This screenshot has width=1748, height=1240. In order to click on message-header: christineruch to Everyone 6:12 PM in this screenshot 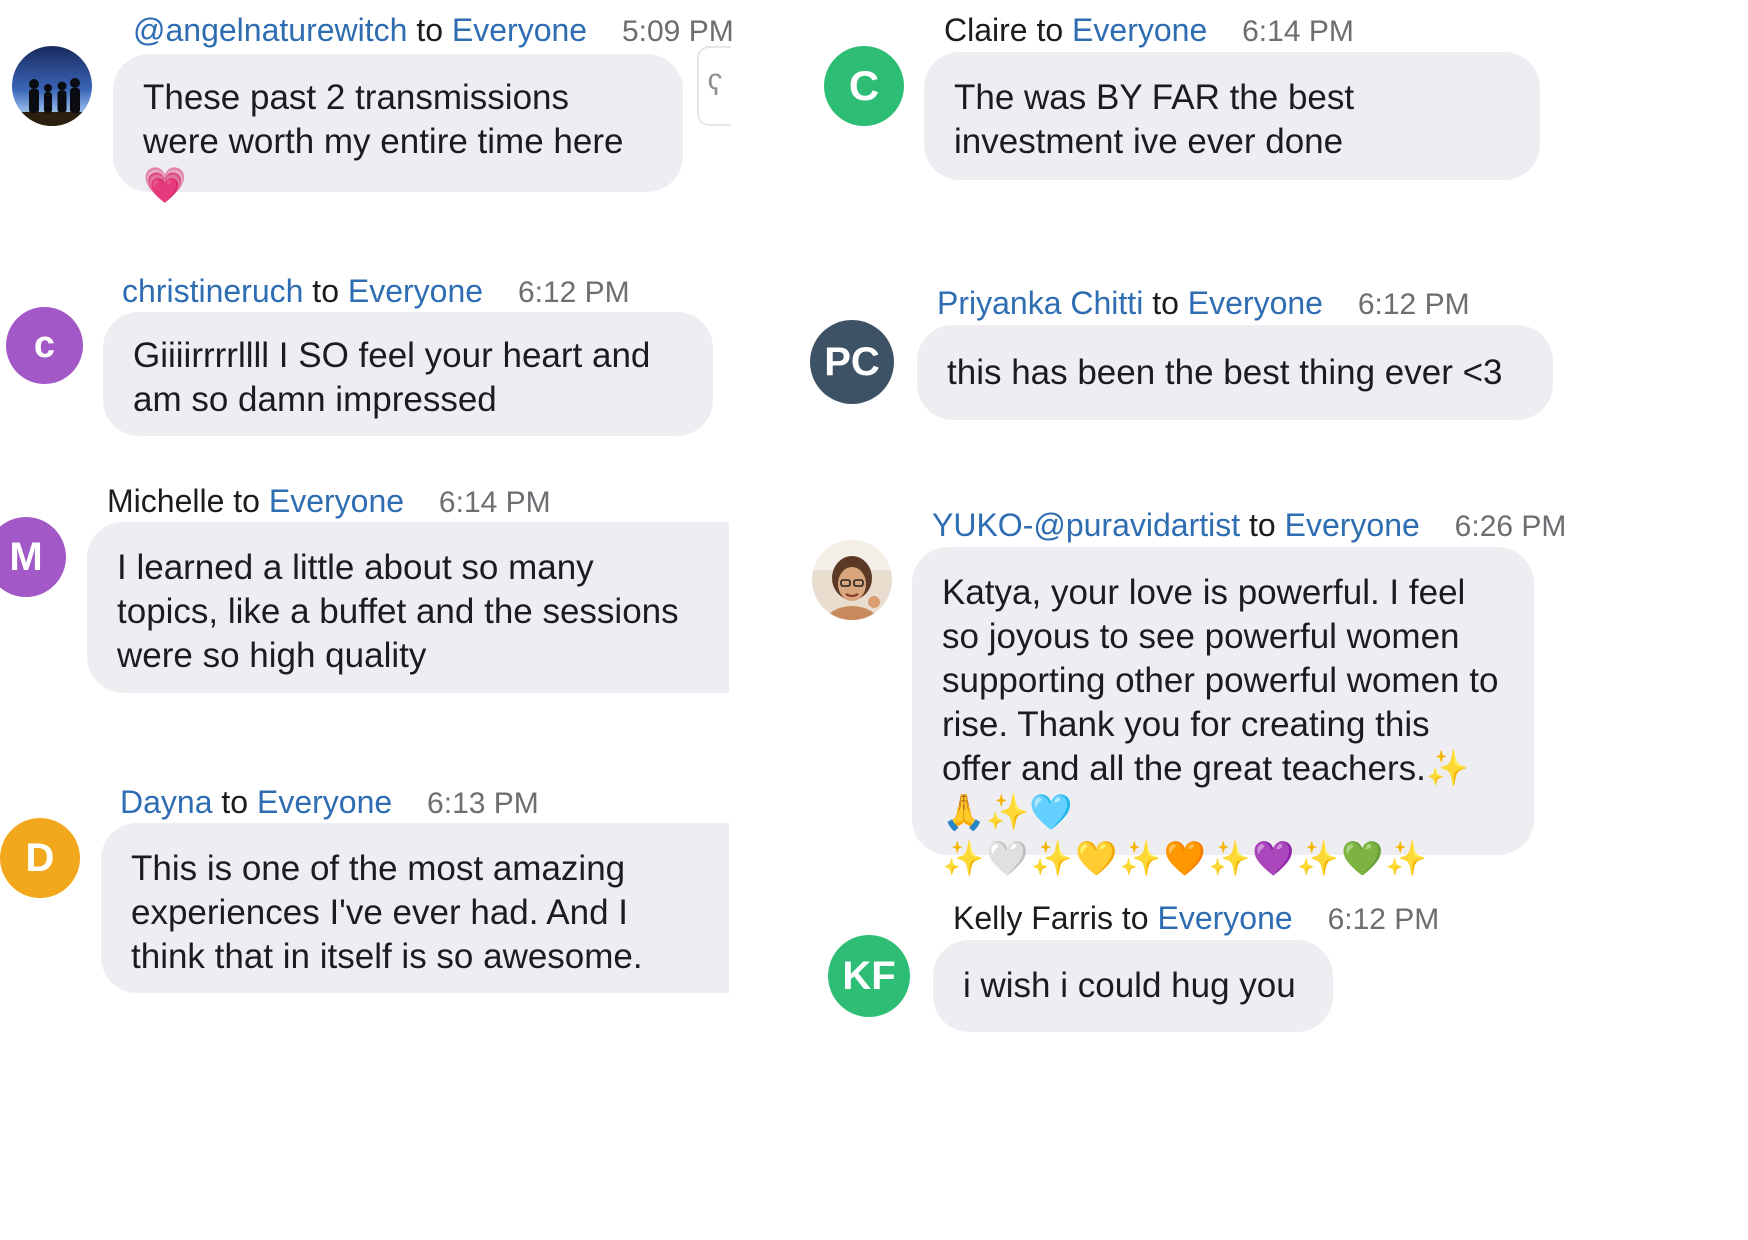, I will do `click(376, 292)`.